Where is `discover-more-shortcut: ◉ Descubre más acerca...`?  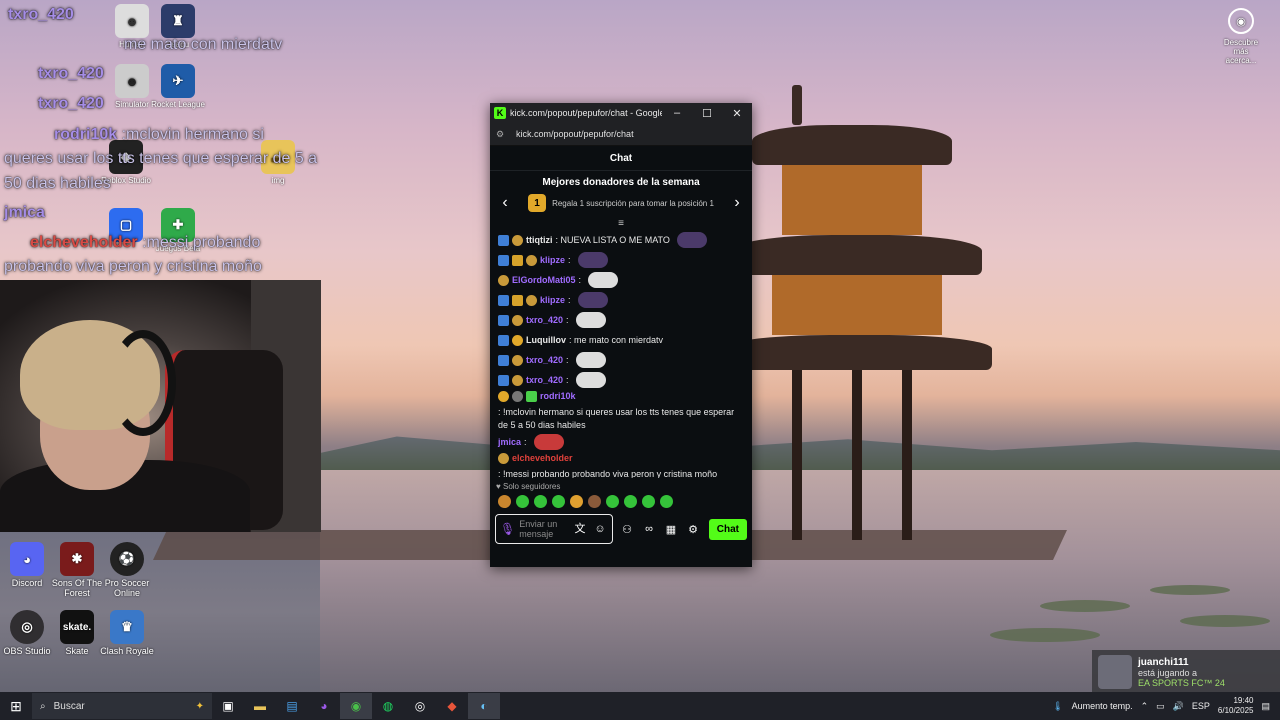 discover-more-shortcut: ◉ Descubre más acerca... is located at coordinates (1241, 36).